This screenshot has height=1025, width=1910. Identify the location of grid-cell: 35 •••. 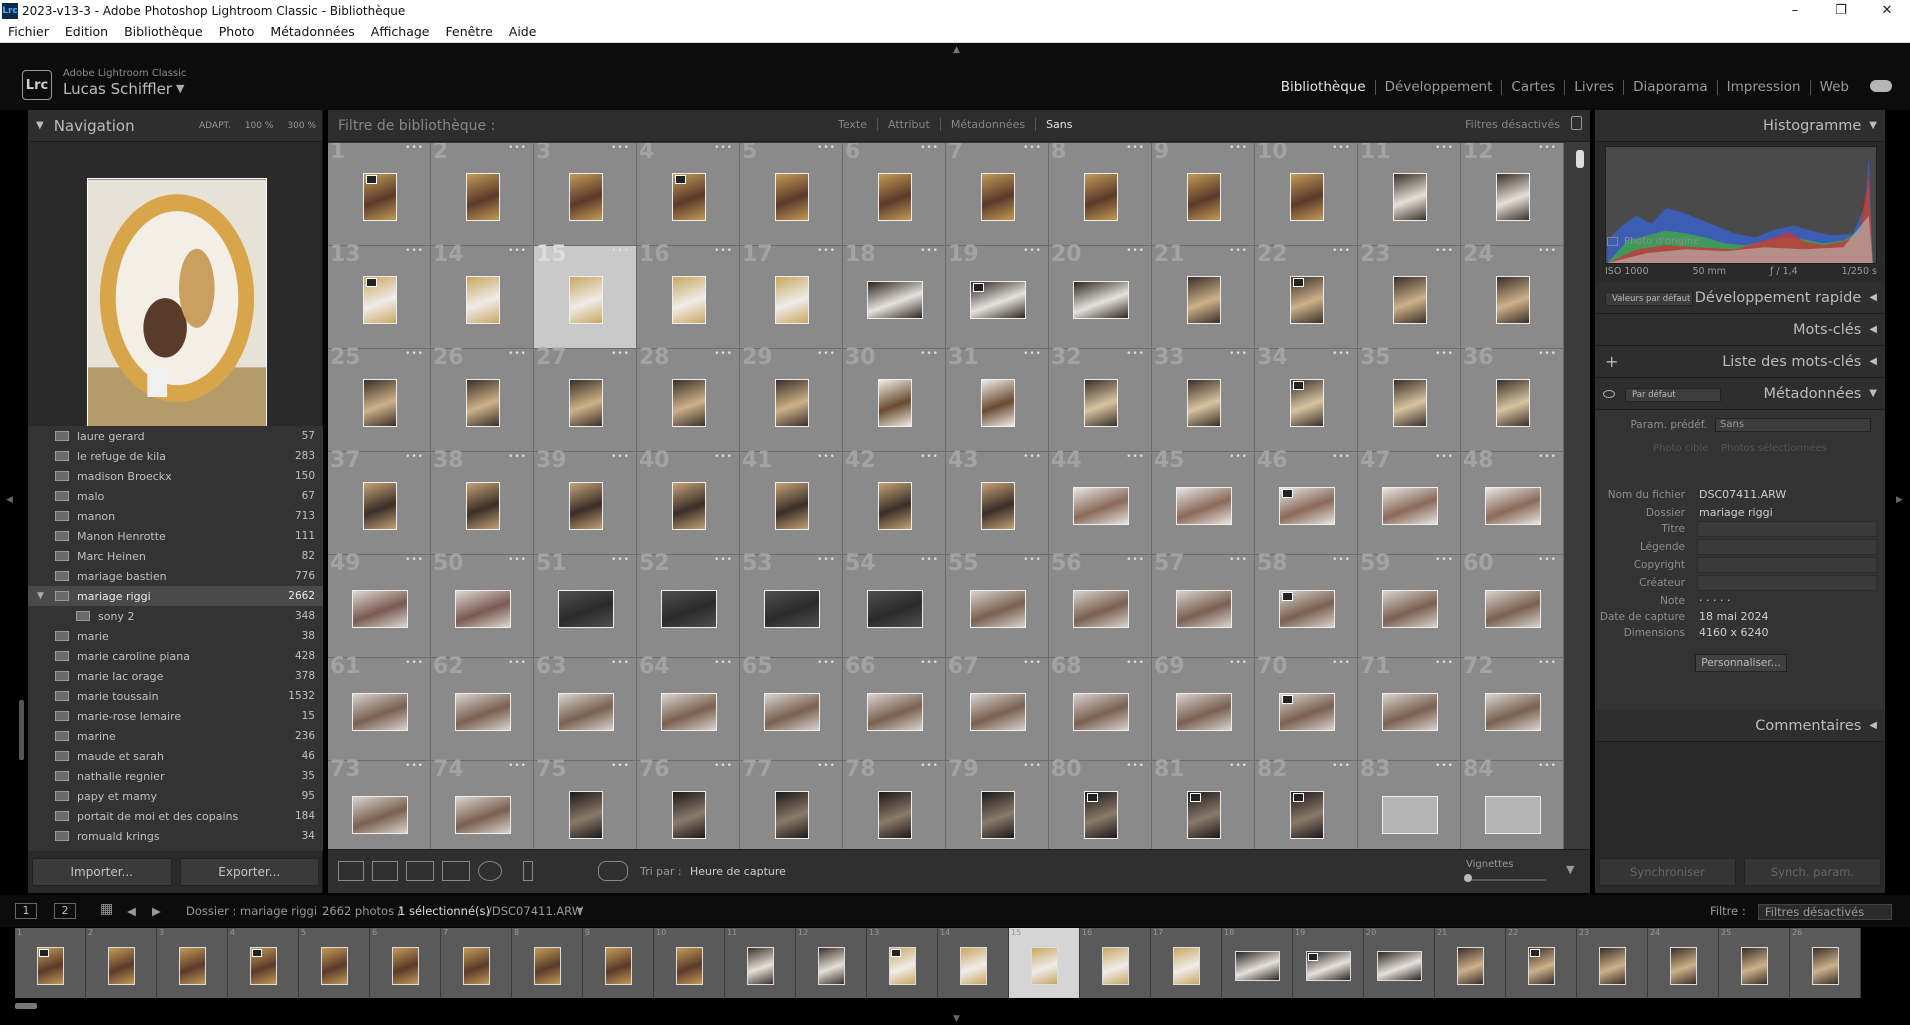
(1409, 399).